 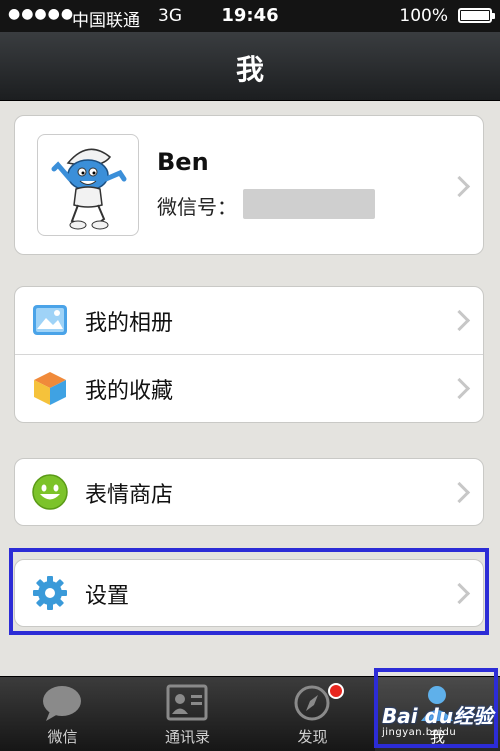 I want to click on wechat-id-label: 微信号：, so click(x=197, y=207).